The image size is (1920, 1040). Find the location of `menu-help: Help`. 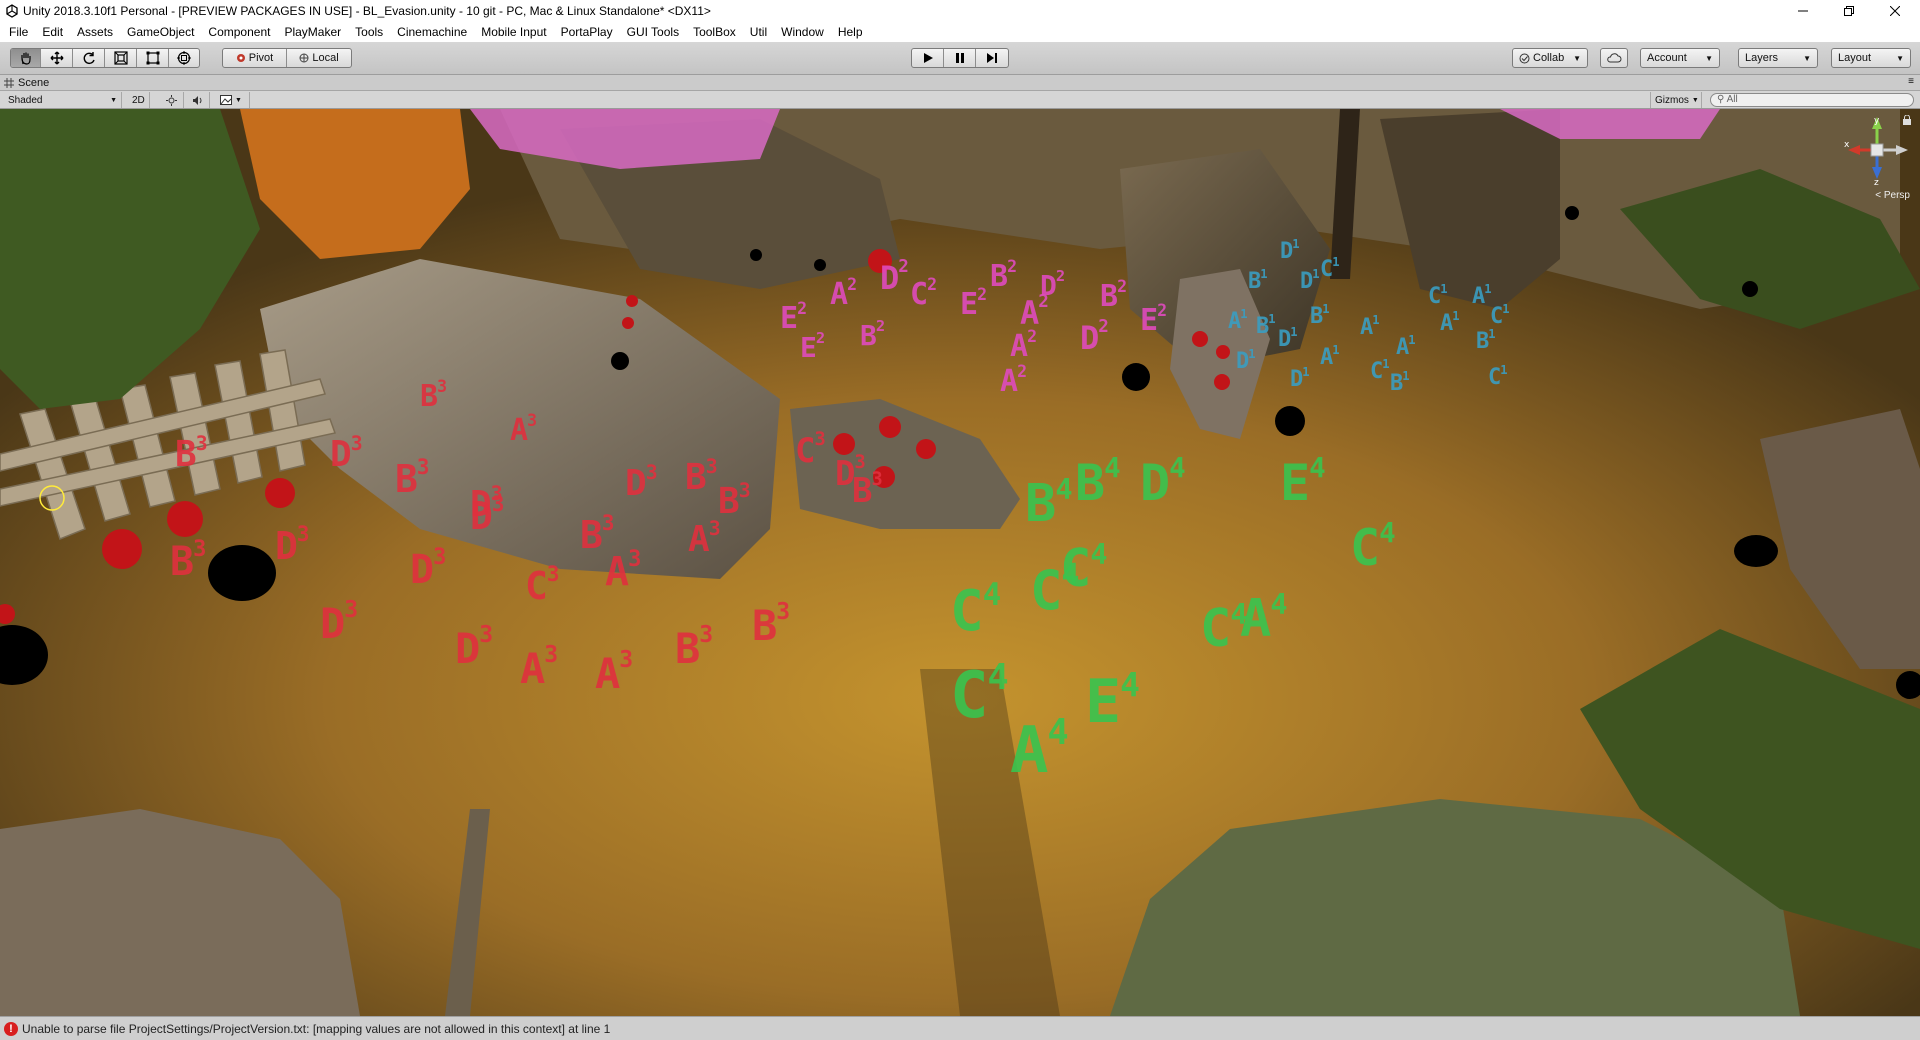

menu-help: Help is located at coordinates (850, 32).